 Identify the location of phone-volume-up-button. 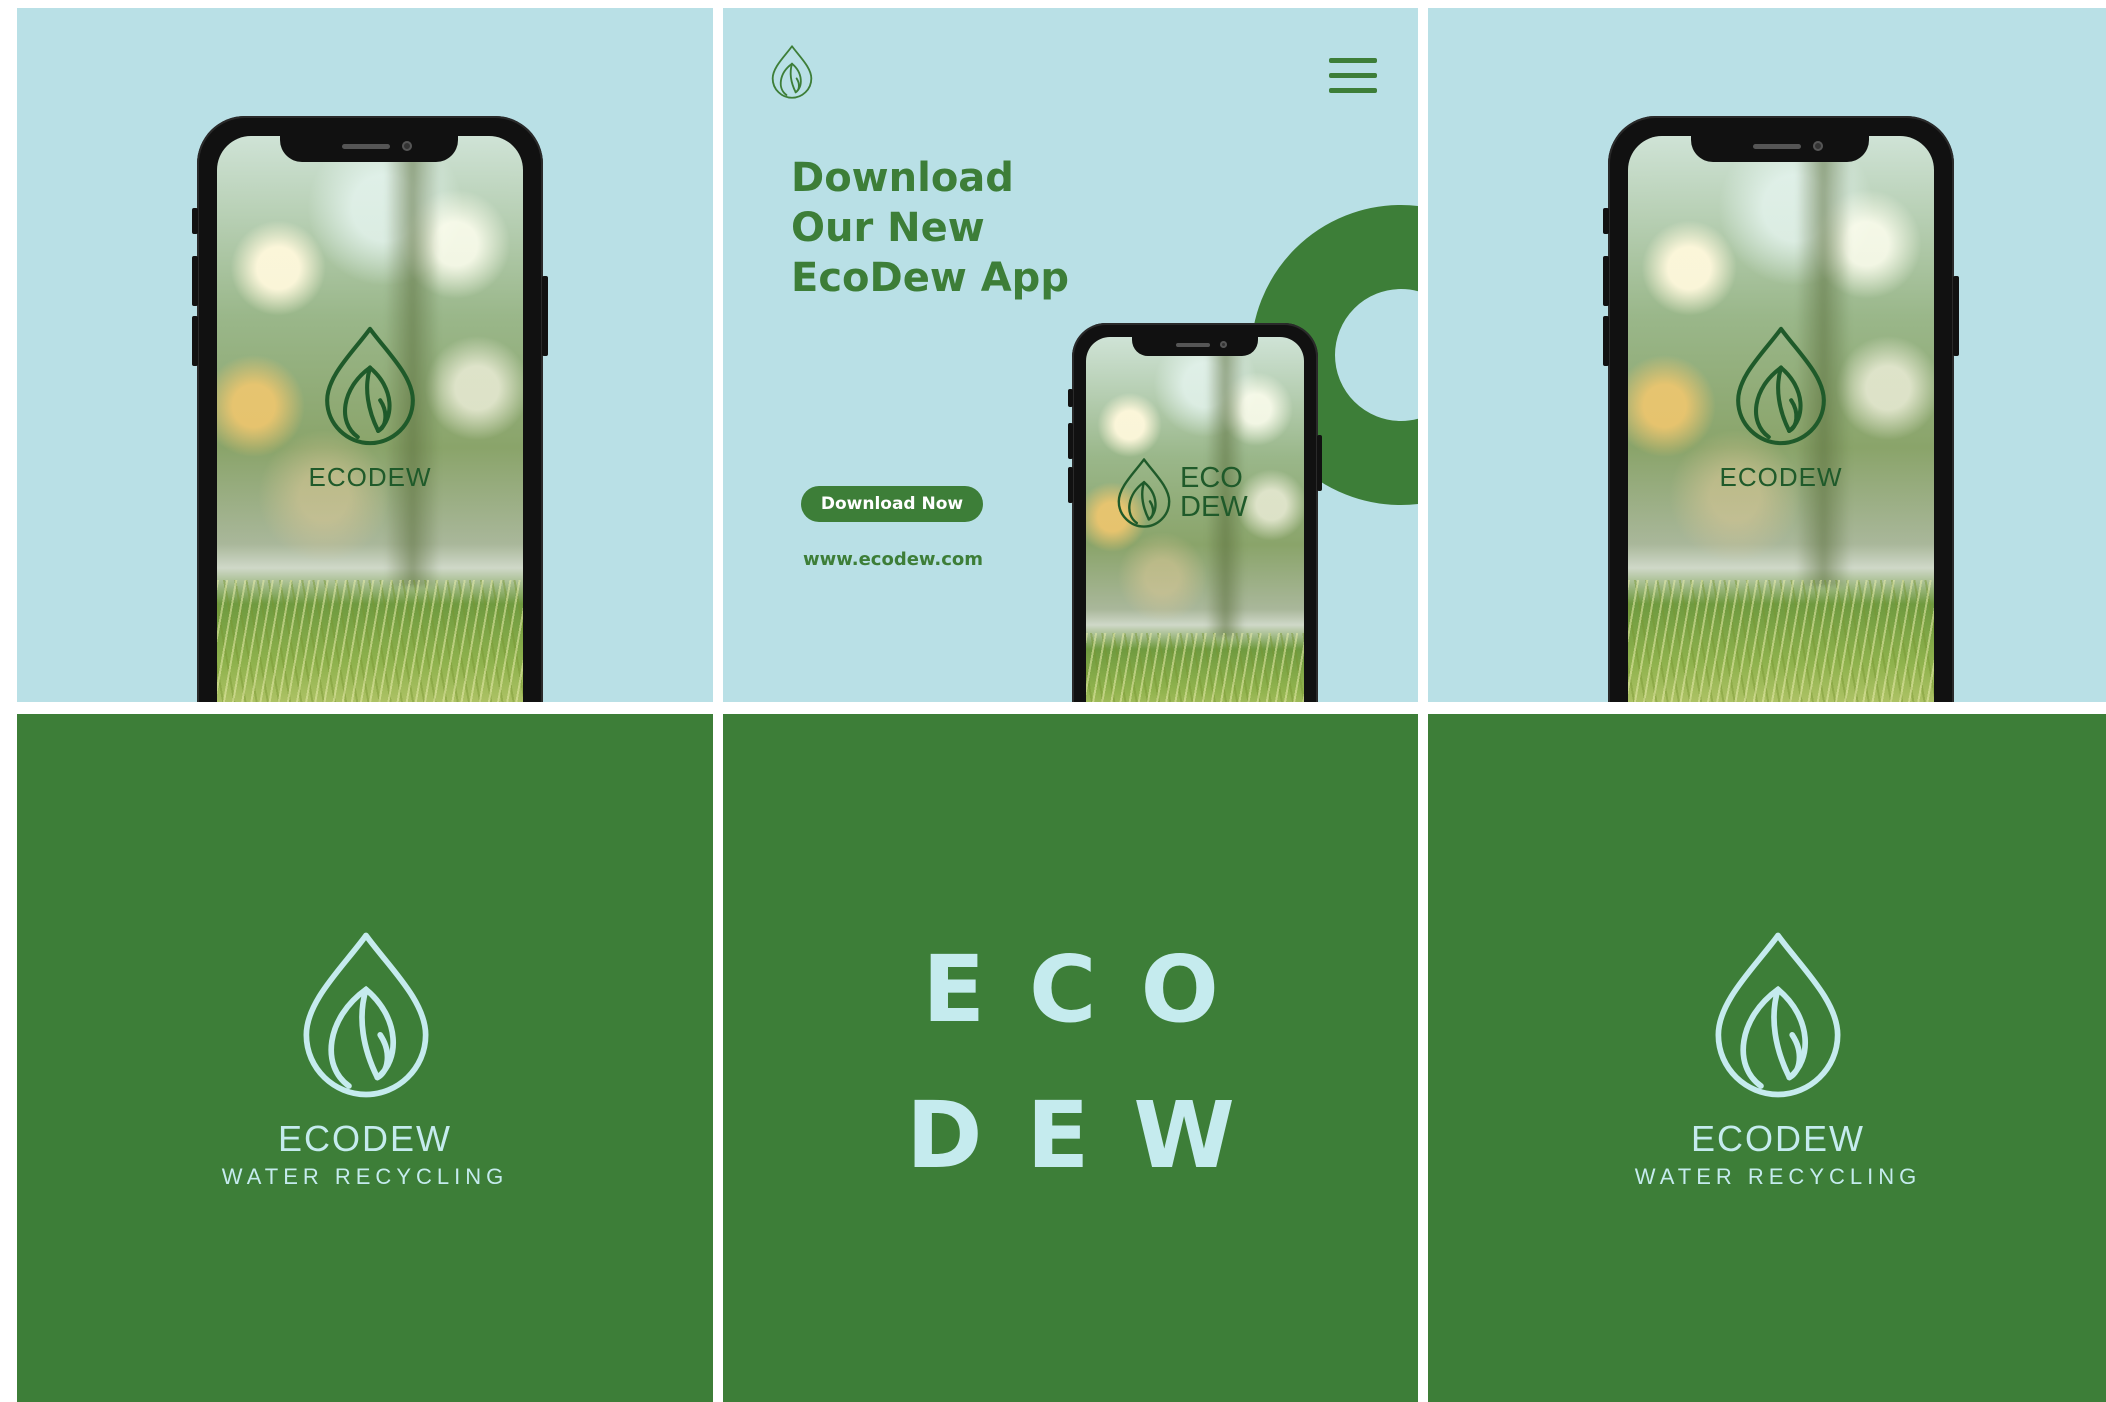
(195, 281).